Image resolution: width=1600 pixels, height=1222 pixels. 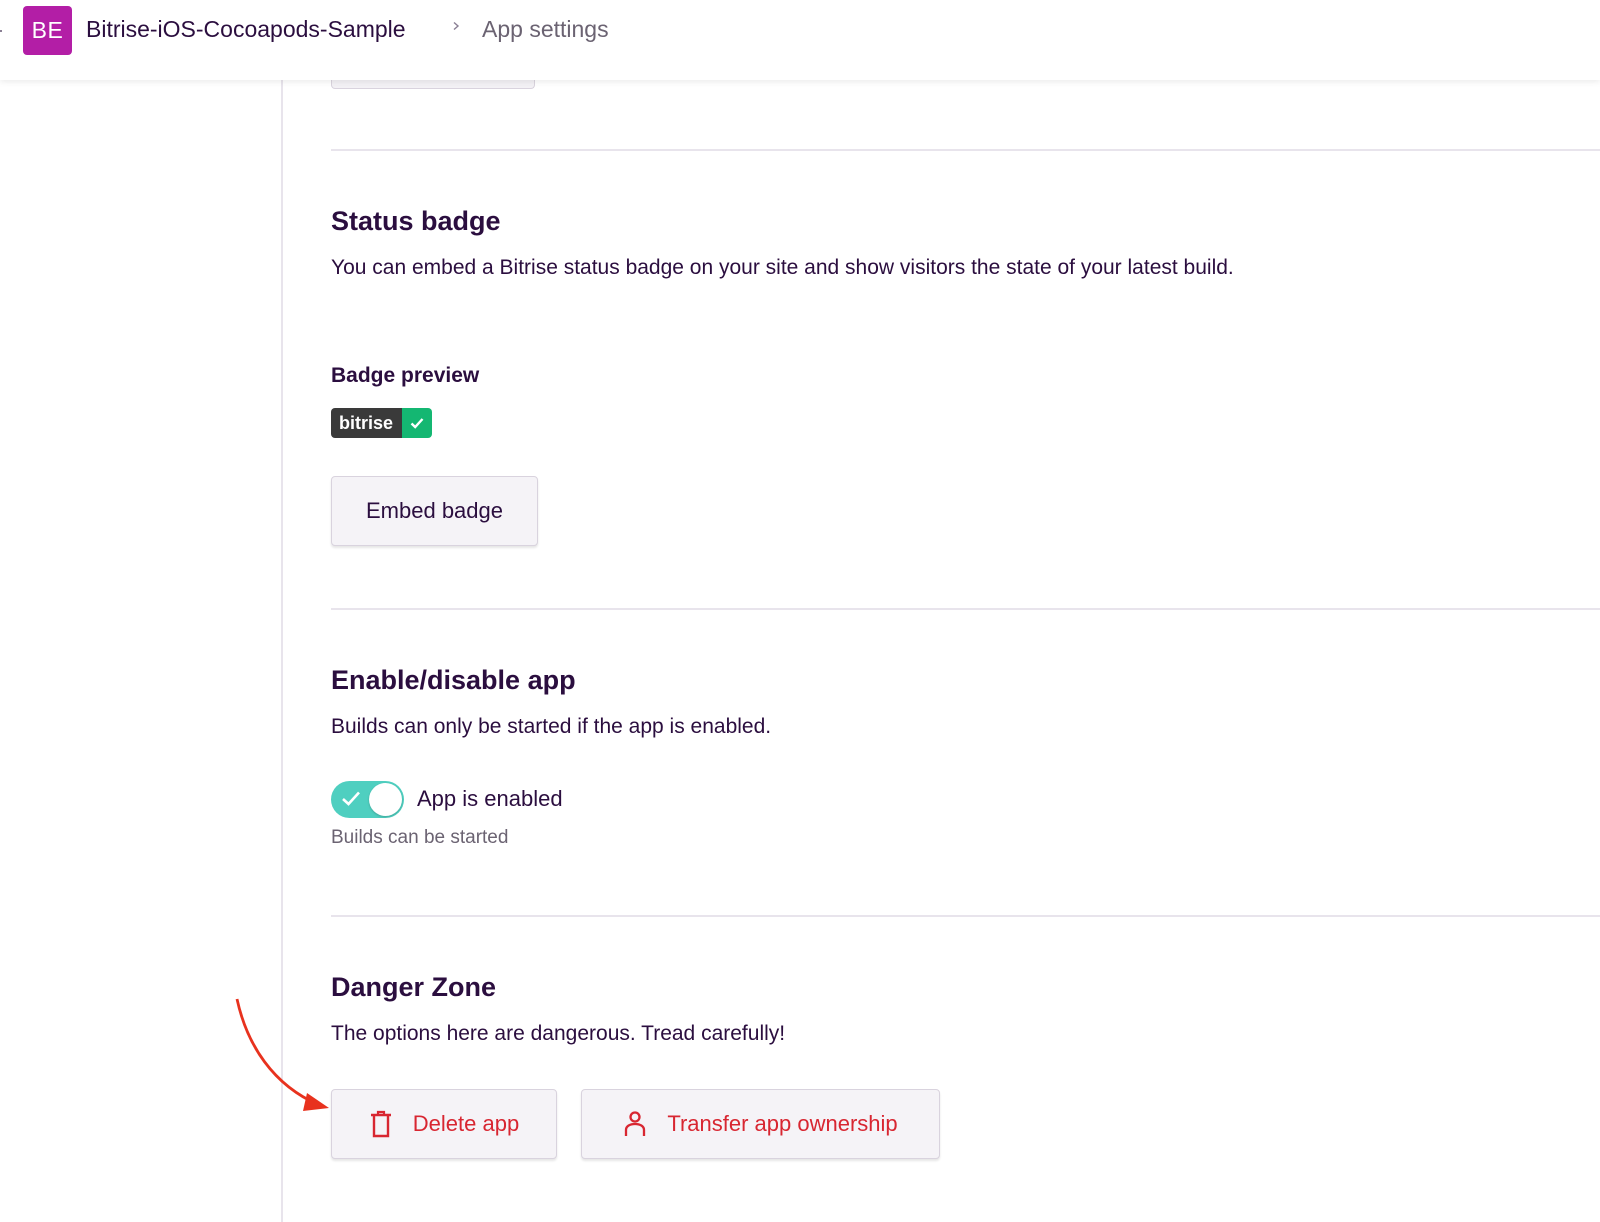 What do you see at coordinates (456, 26) in the screenshot?
I see `chevron-right-icon` at bounding box center [456, 26].